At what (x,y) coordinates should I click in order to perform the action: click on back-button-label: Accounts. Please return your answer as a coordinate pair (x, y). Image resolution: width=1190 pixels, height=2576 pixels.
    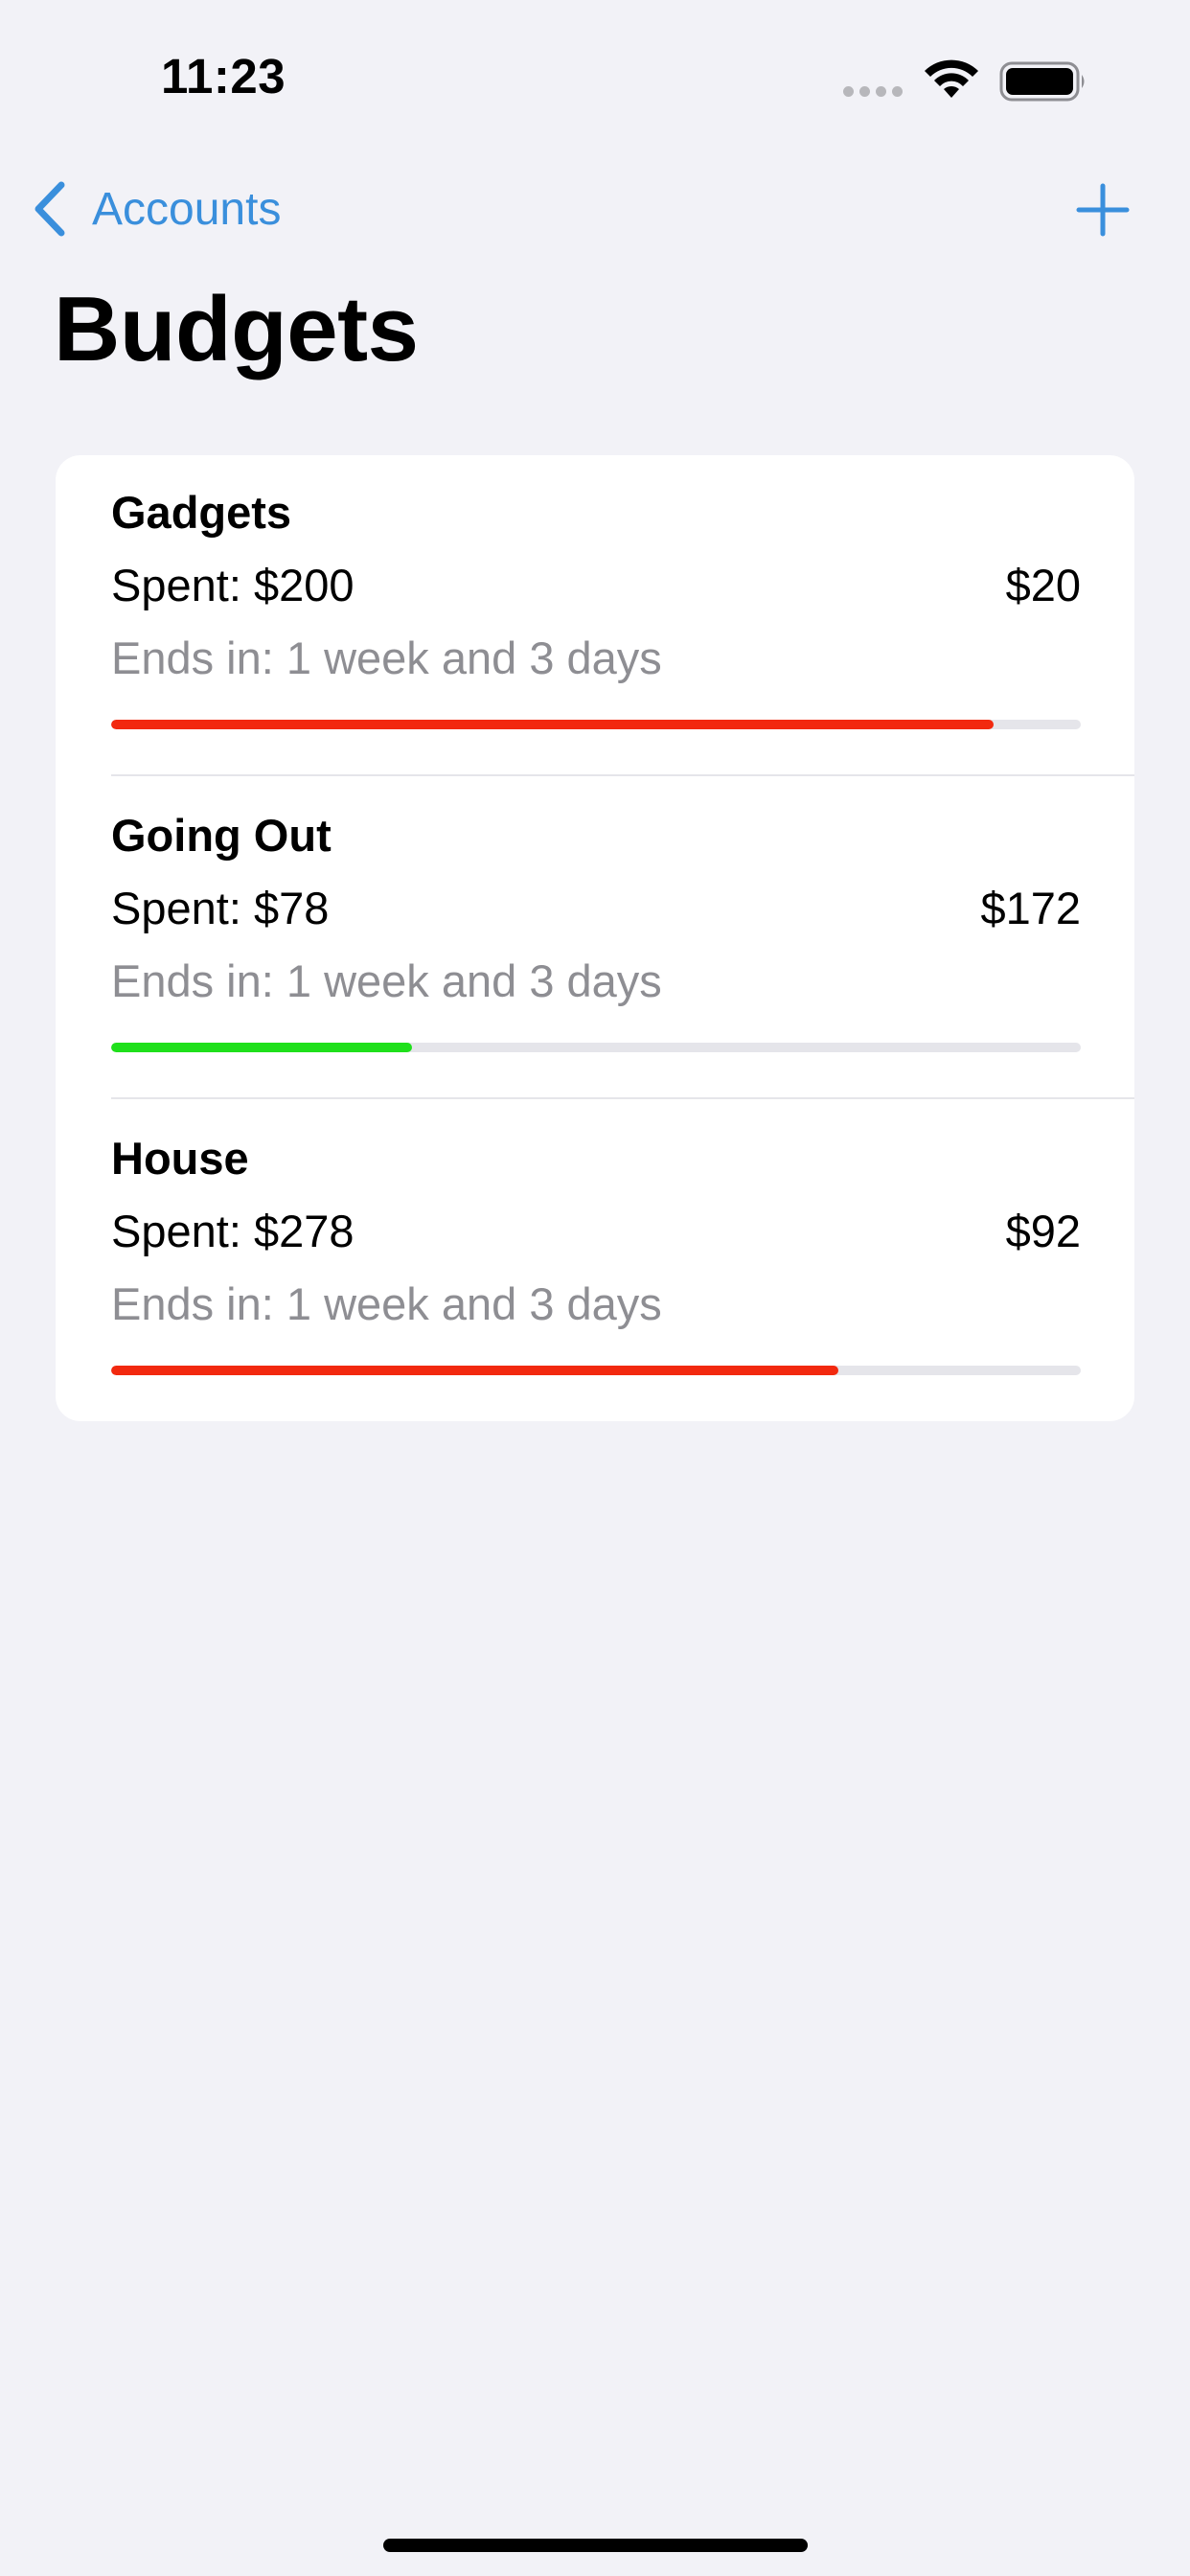
    Looking at the image, I should click on (187, 209).